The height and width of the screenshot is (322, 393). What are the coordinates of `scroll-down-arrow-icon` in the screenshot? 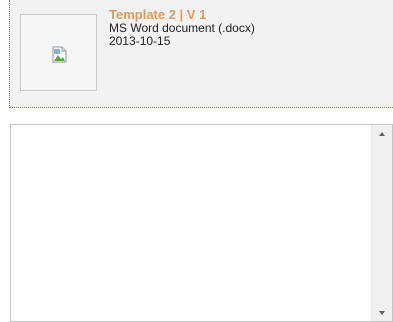 It's located at (382, 312).